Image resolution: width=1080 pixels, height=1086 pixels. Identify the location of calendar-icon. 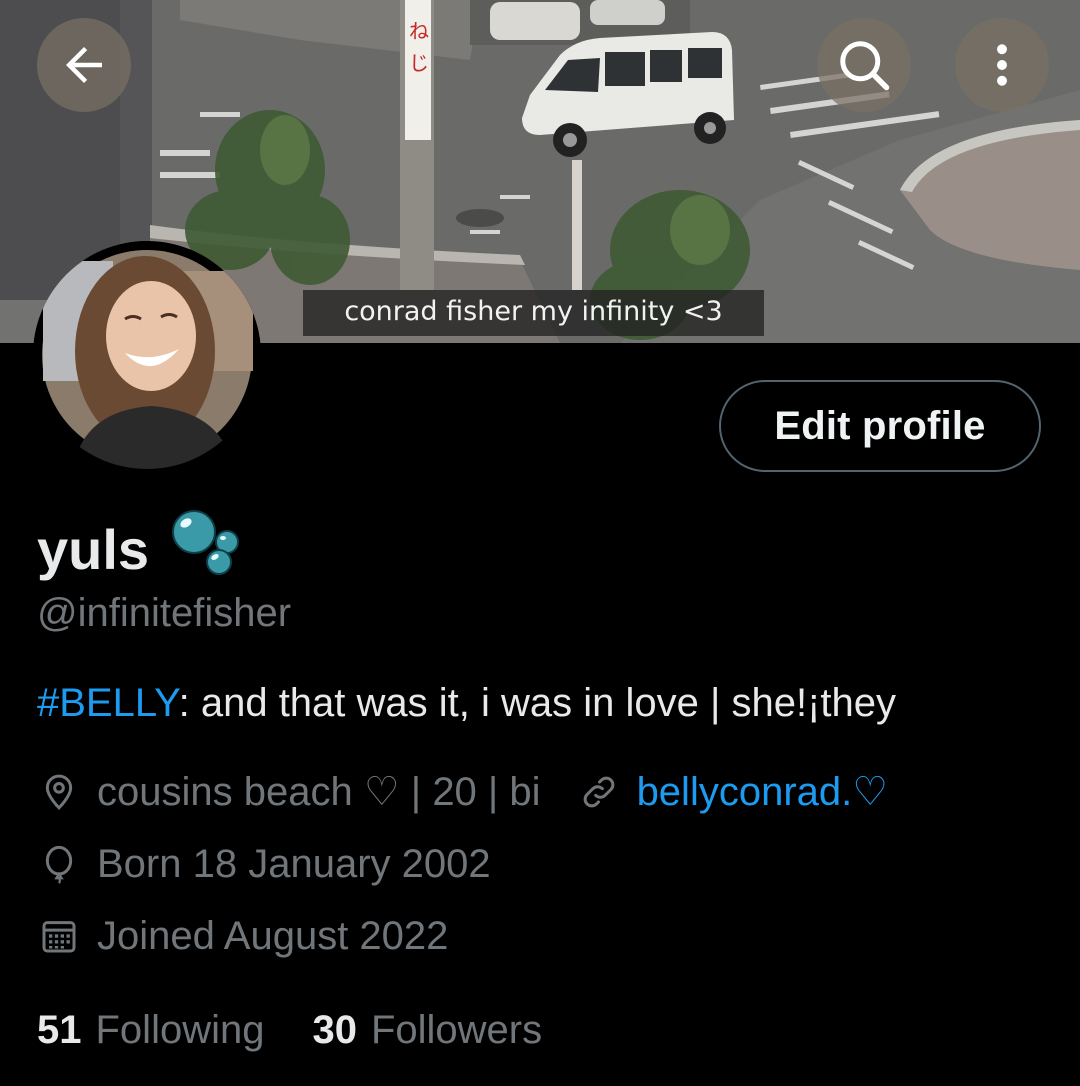
(59, 936).